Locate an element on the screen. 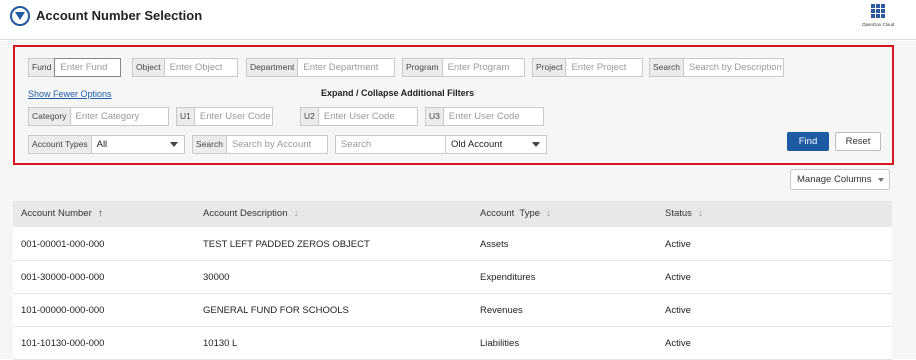 The width and height of the screenshot is (916, 360). search-input: Search is located at coordinates (390, 144).